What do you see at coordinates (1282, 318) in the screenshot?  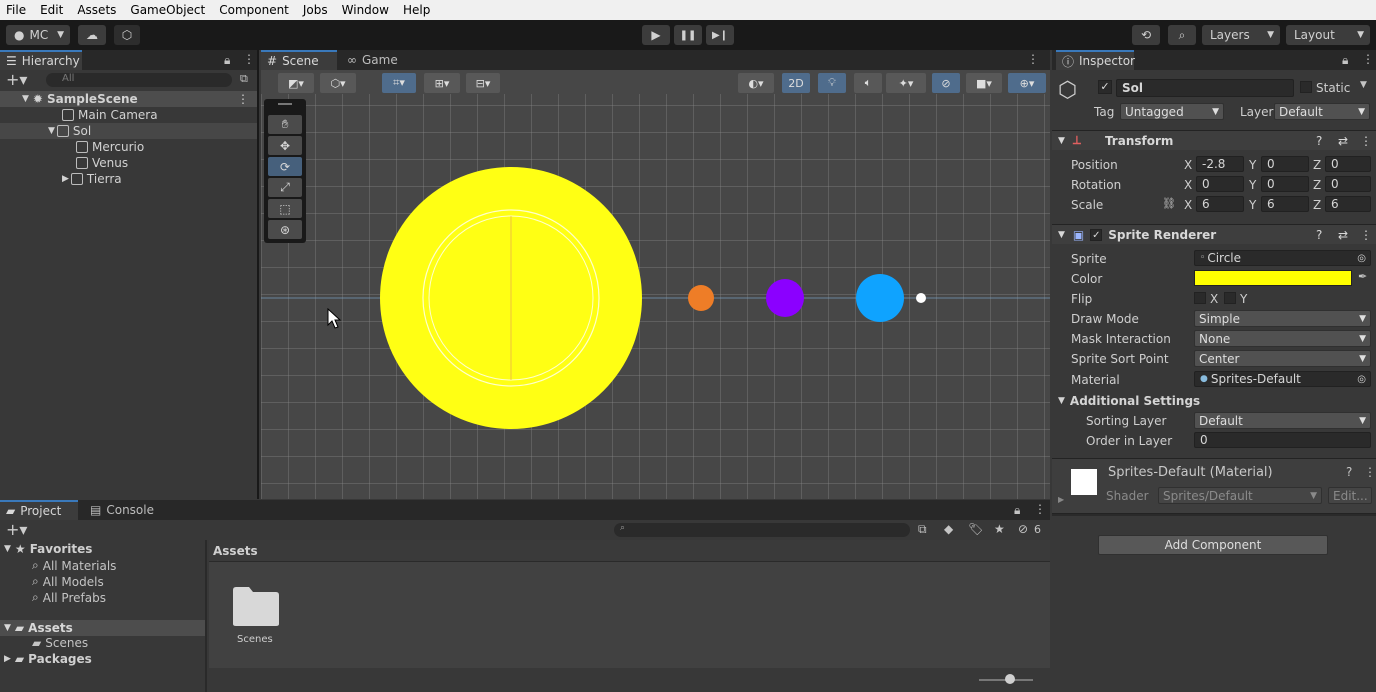 I see `draw-mode-dropdown: Simple ▼` at bounding box center [1282, 318].